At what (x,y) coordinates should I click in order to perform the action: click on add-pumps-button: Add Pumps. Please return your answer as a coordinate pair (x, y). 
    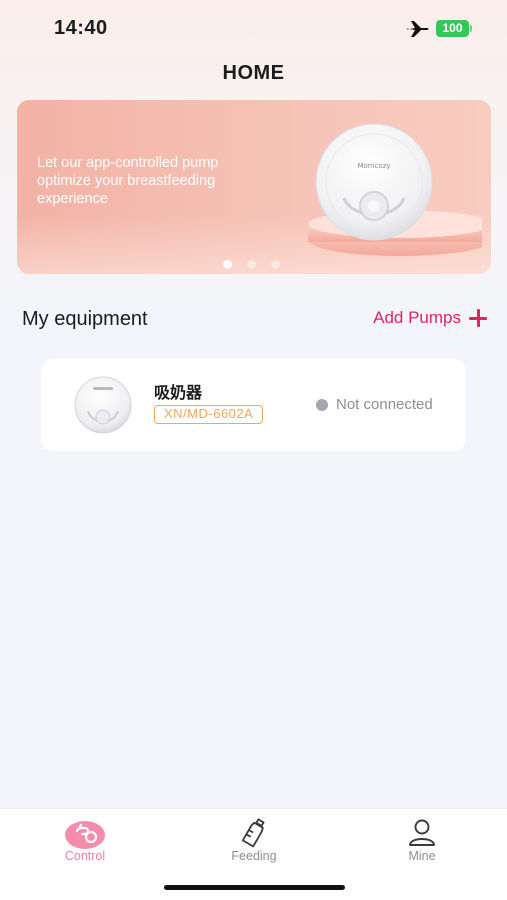
    Looking at the image, I should click on (430, 318).